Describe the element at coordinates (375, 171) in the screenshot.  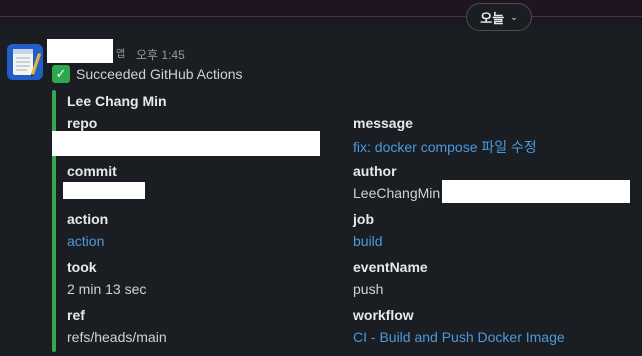
I see `field-title-author: author` at that location.